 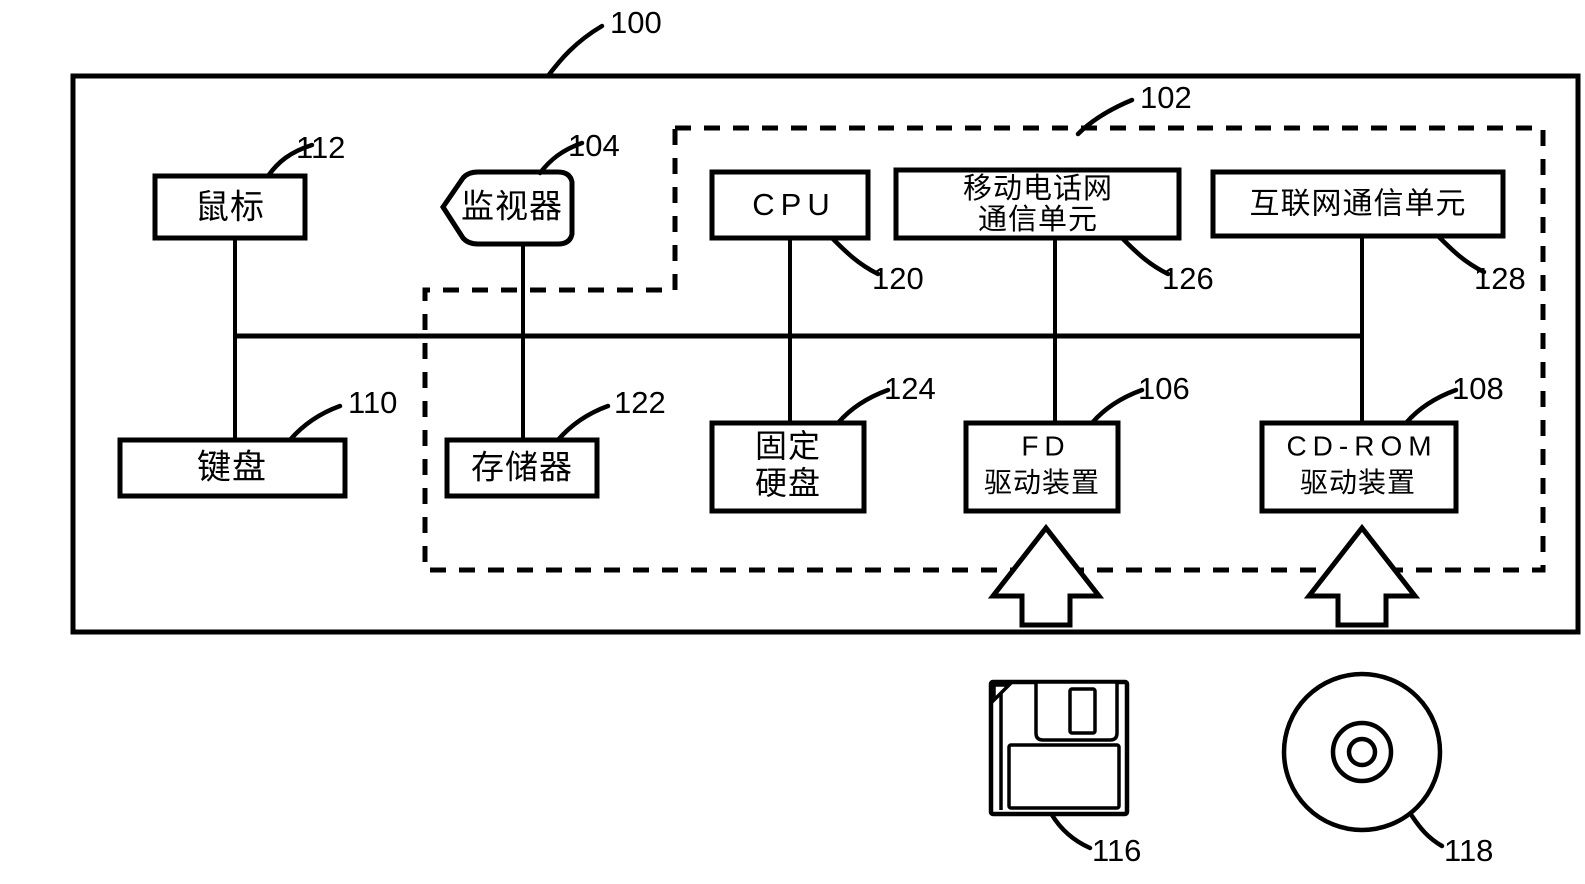 What do you see at coordinates (230, 208) in the screenshot?
I see `block-mouse-label: 鼠标` at bounding box center [230, 208].